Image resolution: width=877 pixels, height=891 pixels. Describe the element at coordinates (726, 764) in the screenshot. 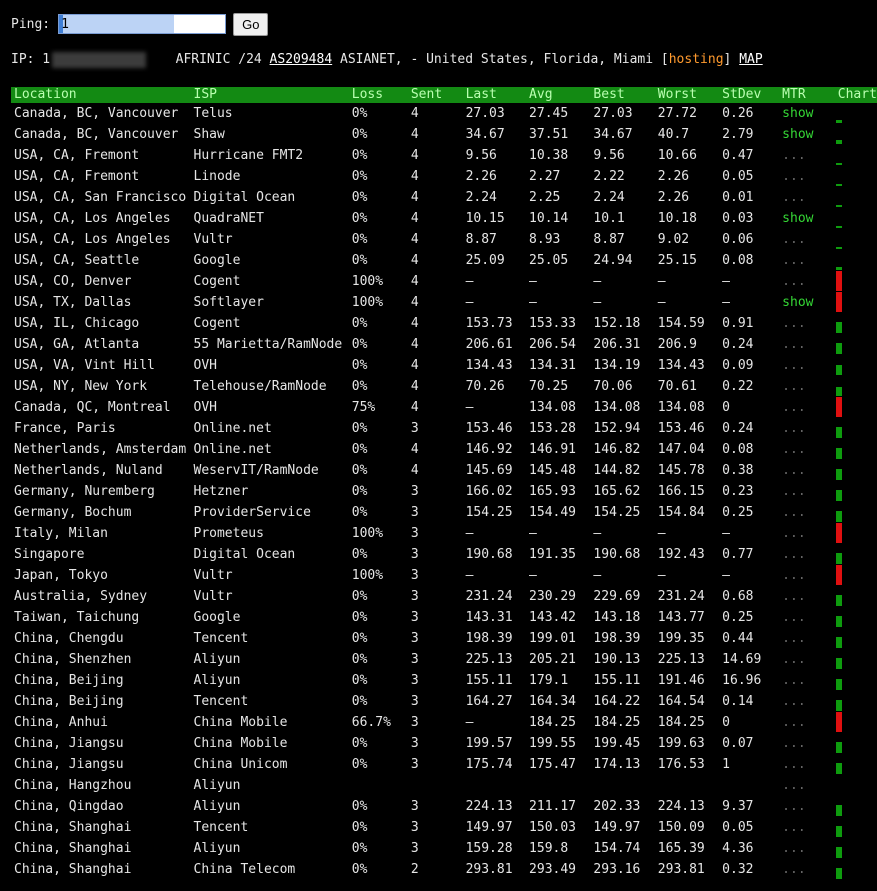

I see `cell-stdev: 1` at that location.